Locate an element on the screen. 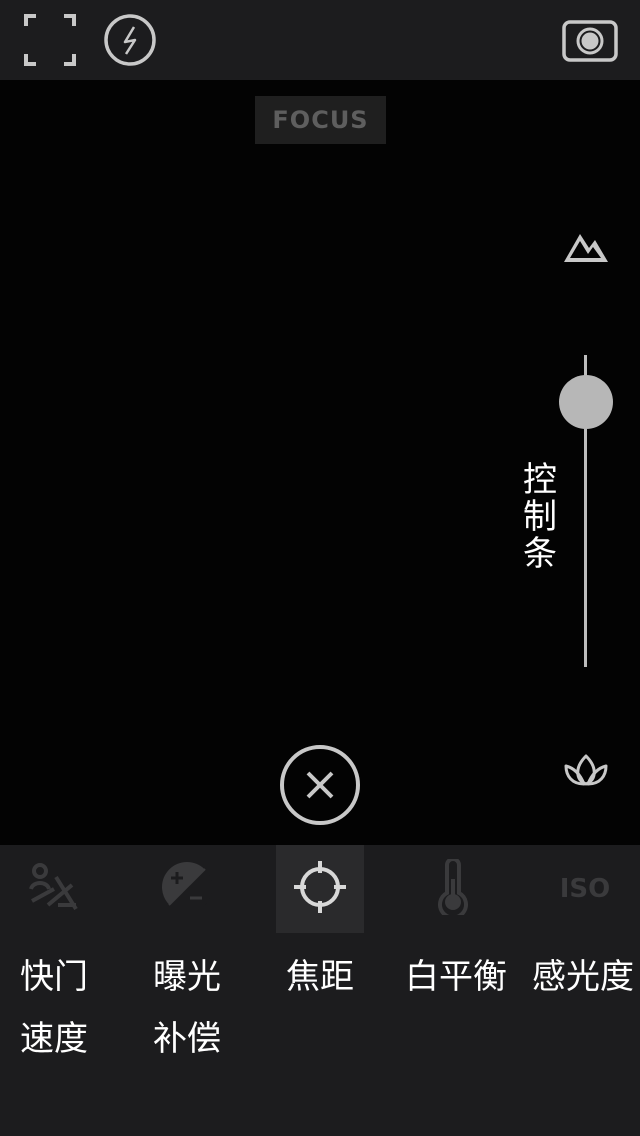 This screenshot has width=640, height=1136. exposure-compensation-icon is located at coordinates (187, 889).